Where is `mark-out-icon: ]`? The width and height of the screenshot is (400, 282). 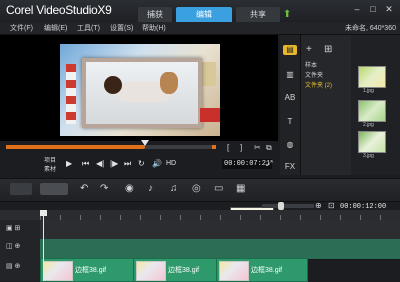 mark-out-icon: ] is located at coordinates (241, 147).